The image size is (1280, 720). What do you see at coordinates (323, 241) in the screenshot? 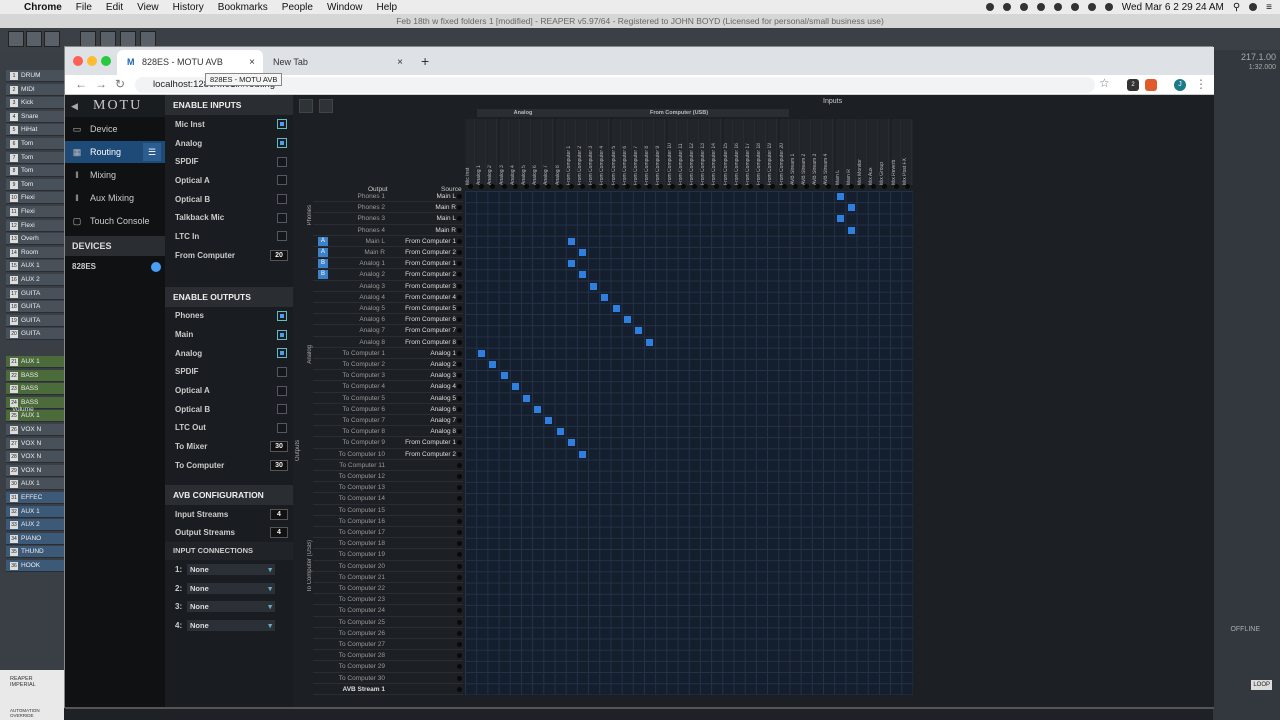
I see `stereo-pair-tag: A` at bounding box center [323, 241].